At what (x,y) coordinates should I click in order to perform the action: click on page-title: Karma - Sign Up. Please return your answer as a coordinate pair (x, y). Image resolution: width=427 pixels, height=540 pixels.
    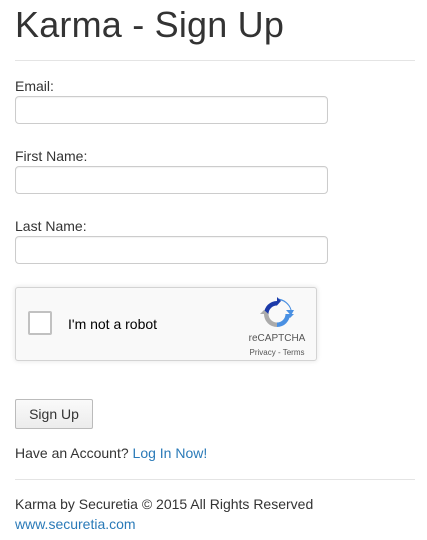
    Looking at the image, I should click on (150, 24).